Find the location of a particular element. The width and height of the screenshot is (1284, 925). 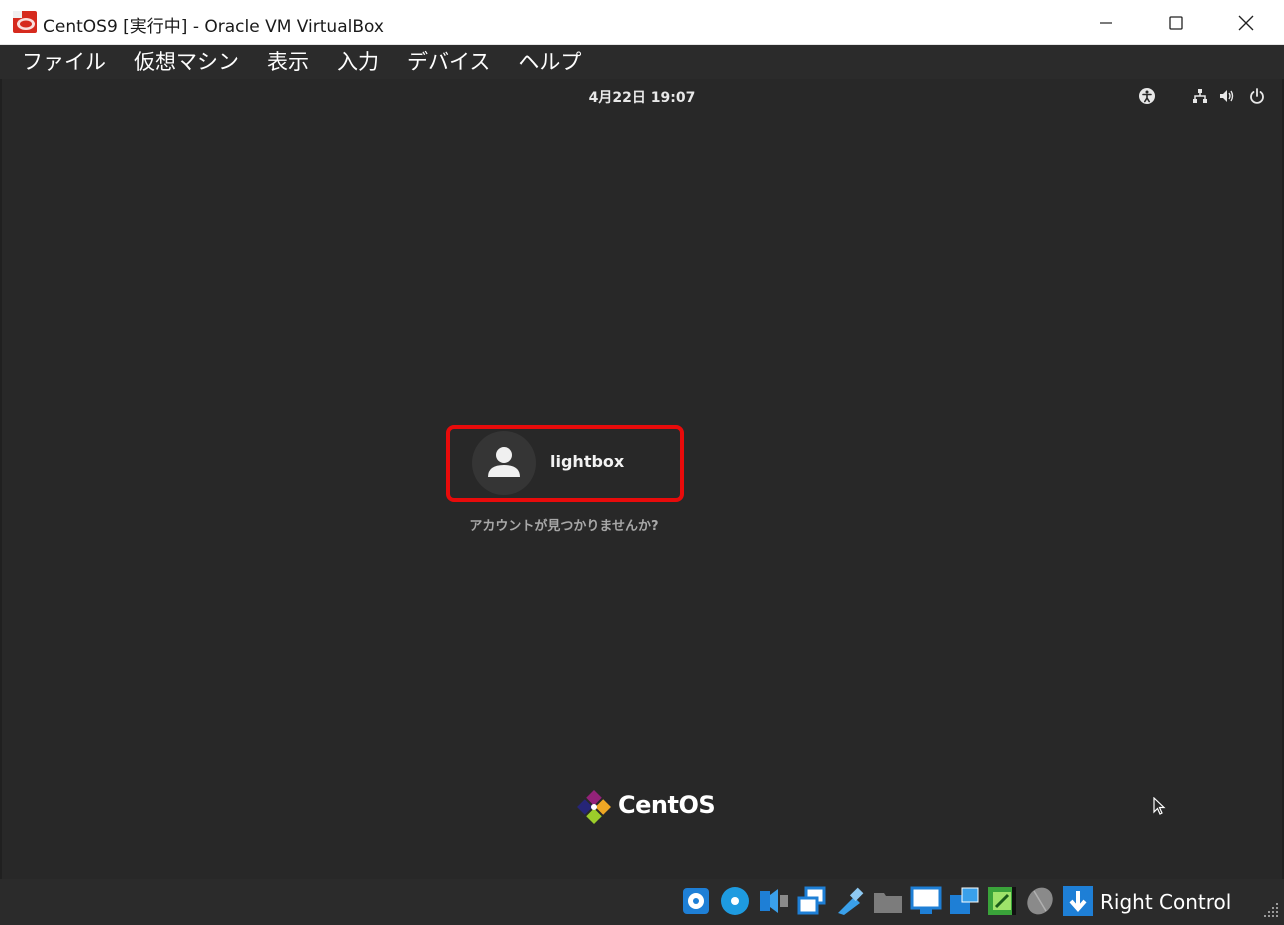

user-list-item: lightbox is located at coordinates (572, 463).